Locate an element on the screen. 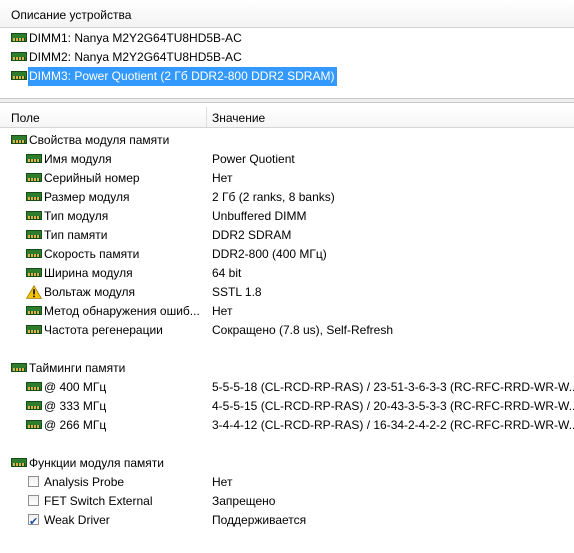 The height and width of the screenshot is (553, 574). device-item-label: DIMM2: Nanya M2Y2G64TU8HD5B-AC is located at coordinates (135, 57).